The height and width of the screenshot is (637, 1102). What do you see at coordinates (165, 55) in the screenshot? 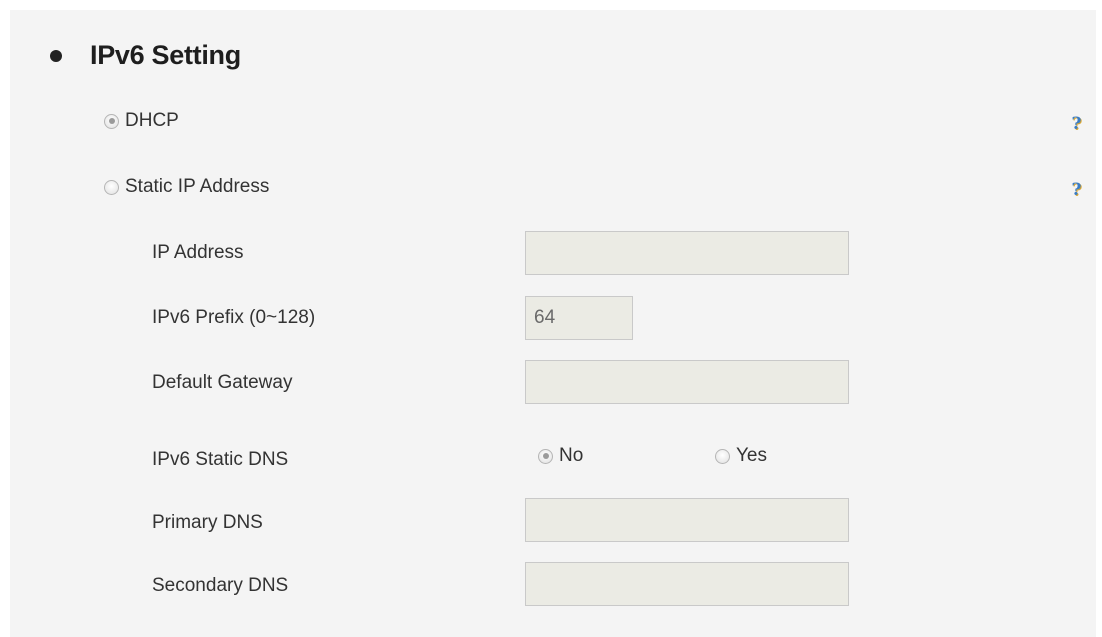
I see `section-title: IPv6 Setting` at bounding box center [165, 55].